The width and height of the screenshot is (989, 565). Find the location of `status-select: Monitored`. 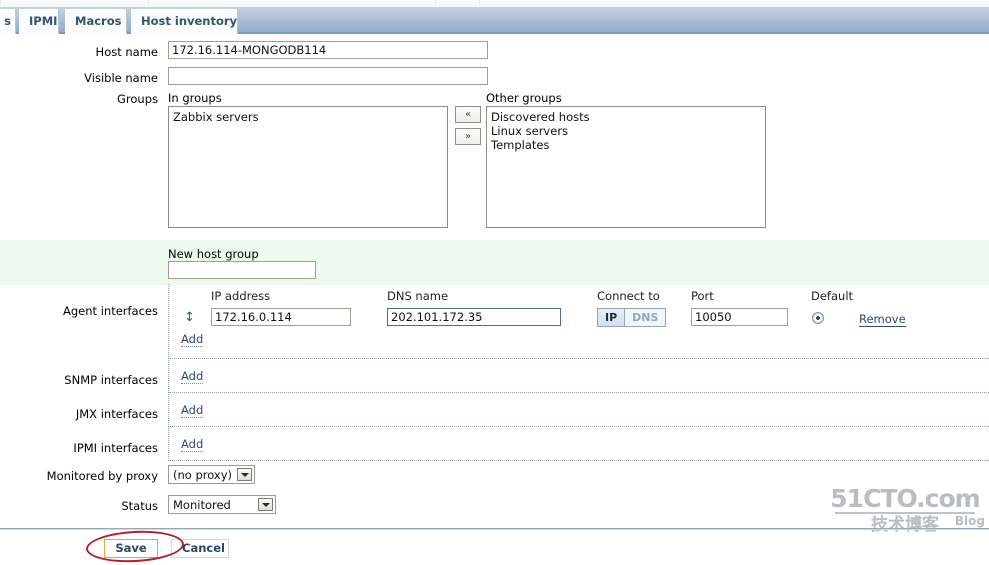

status-select: Monitored is located at coordinates (222, 504).